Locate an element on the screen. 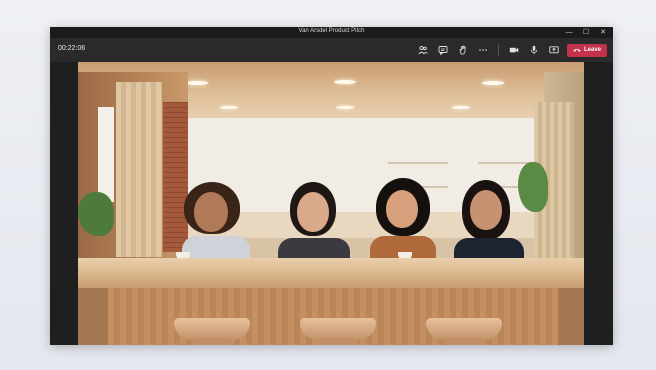  chat-icon is located at coordinates (443, 50).